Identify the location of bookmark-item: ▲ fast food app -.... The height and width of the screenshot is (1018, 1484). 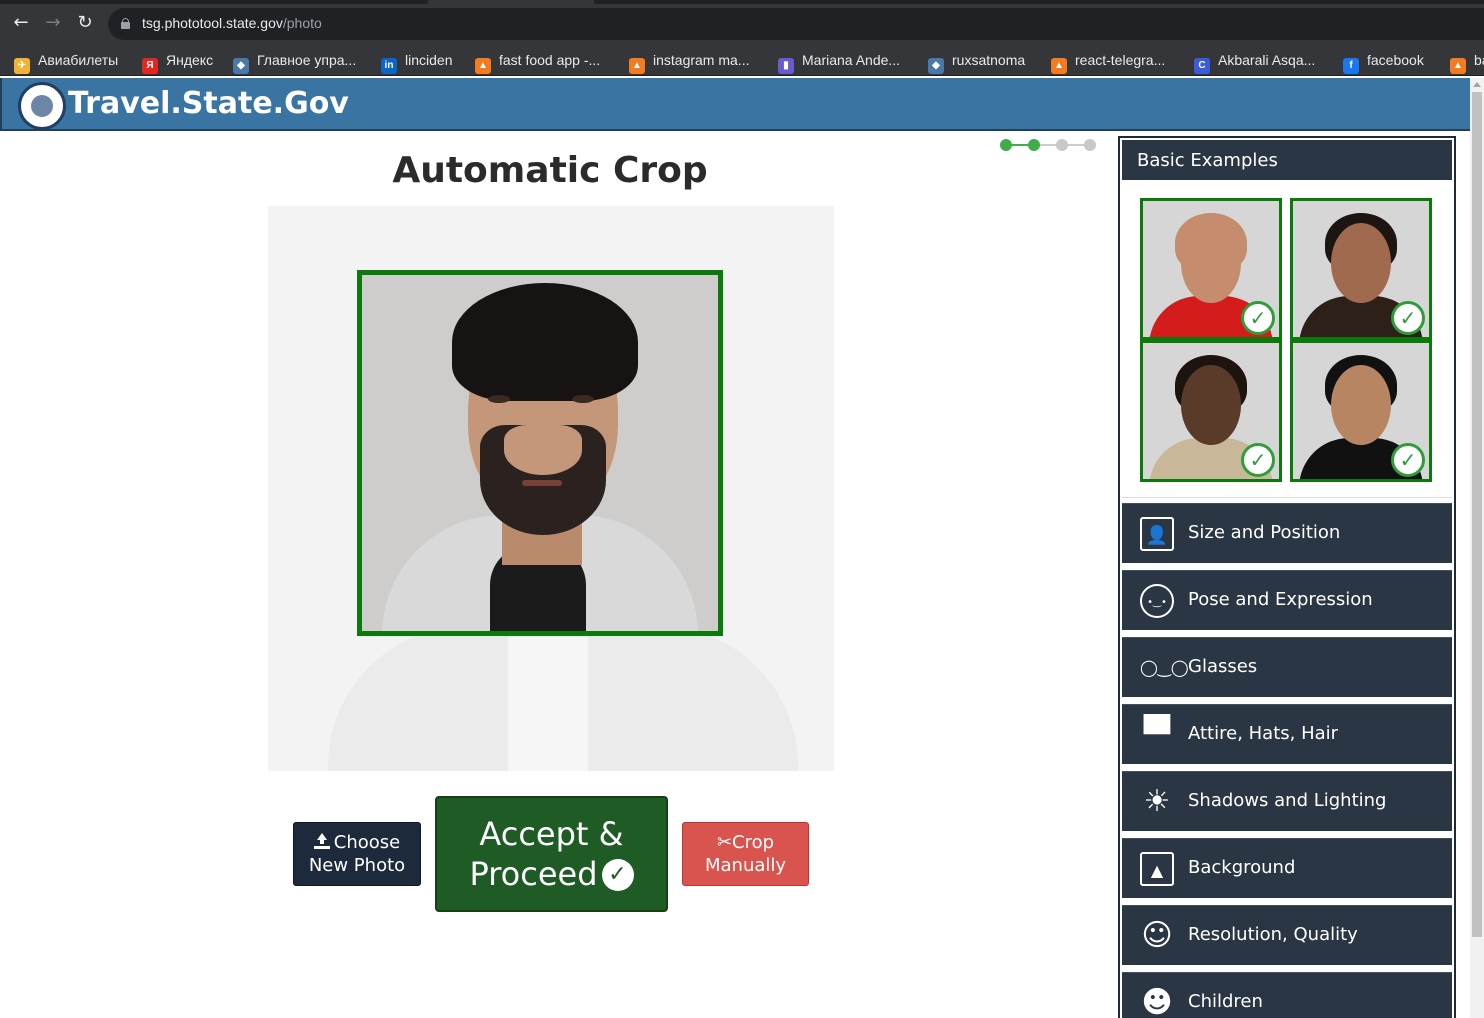
(538, 62).